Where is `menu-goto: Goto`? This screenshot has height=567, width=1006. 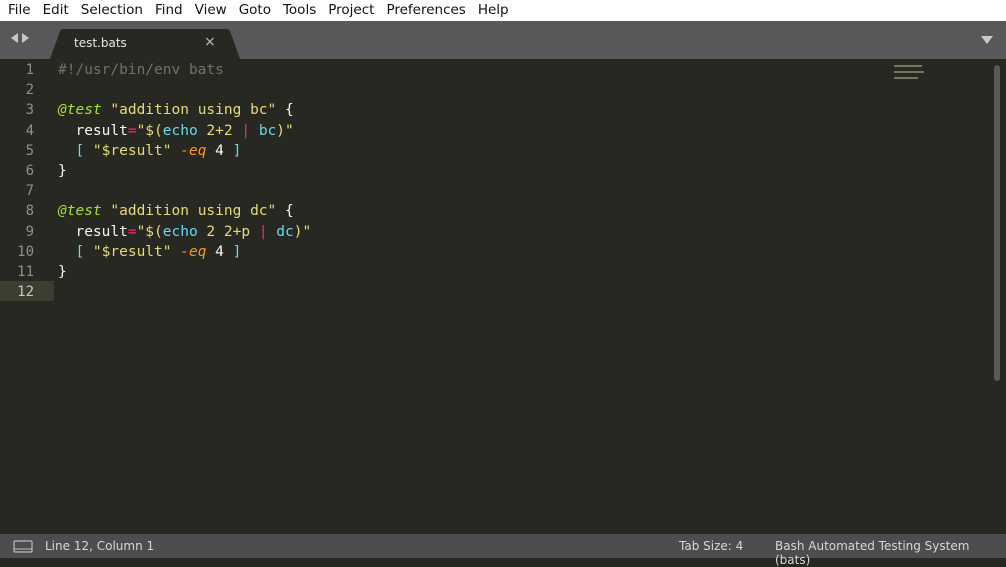
menu-goto: Goto is located at coordinates (255, 10).